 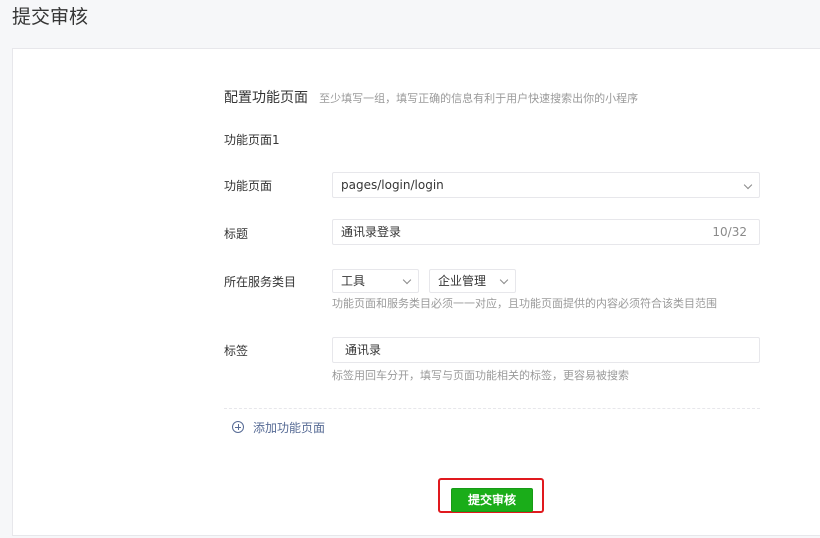 I want to click on add-function-page-label: 添加功能页面, so click(x=289, y=427).